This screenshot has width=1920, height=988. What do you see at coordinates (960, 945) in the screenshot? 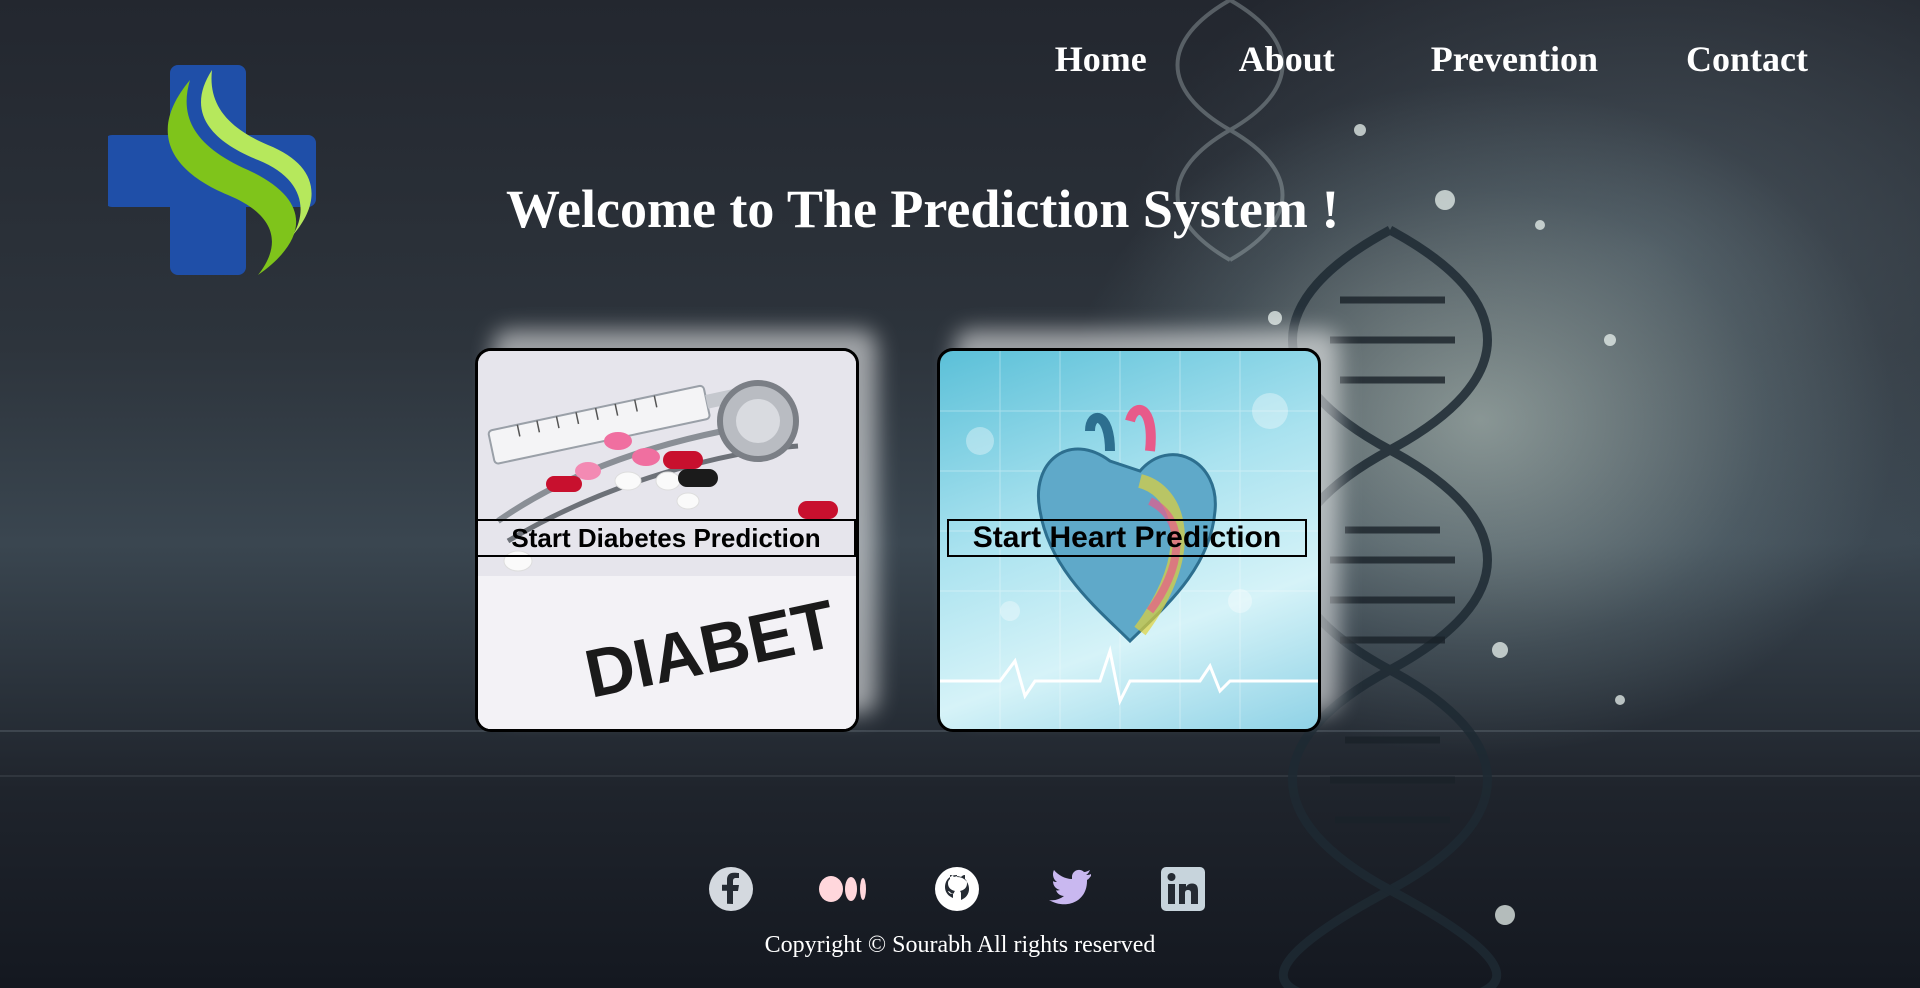
I see `copyright-text: Copyright © Sourabh All rights reserved` at bounding box center [960, 945].